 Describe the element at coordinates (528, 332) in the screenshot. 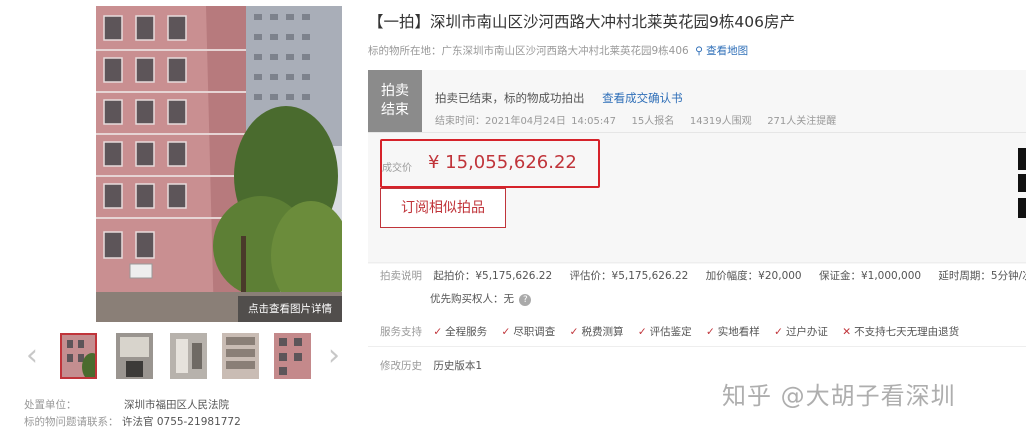

I see `service-item: ✓ 尽职调查` at that location.